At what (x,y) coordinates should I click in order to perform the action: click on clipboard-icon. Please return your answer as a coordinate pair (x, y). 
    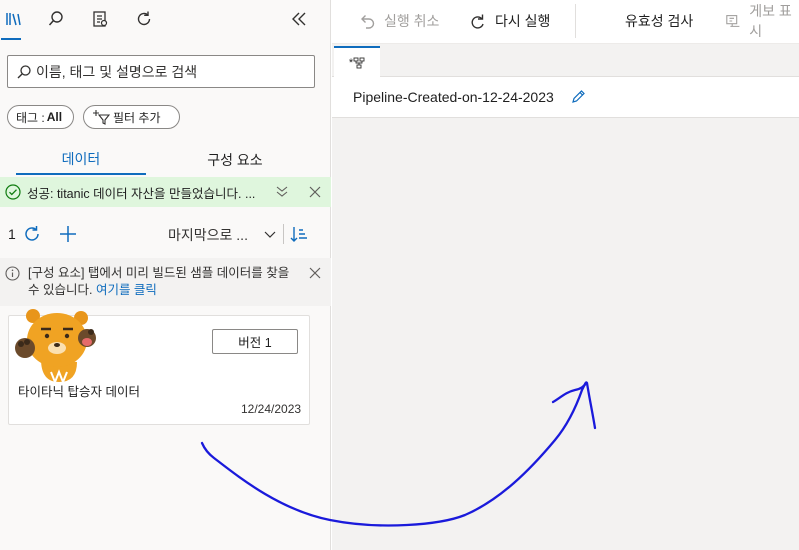
    Looking at the image, I should click on (100, 19).